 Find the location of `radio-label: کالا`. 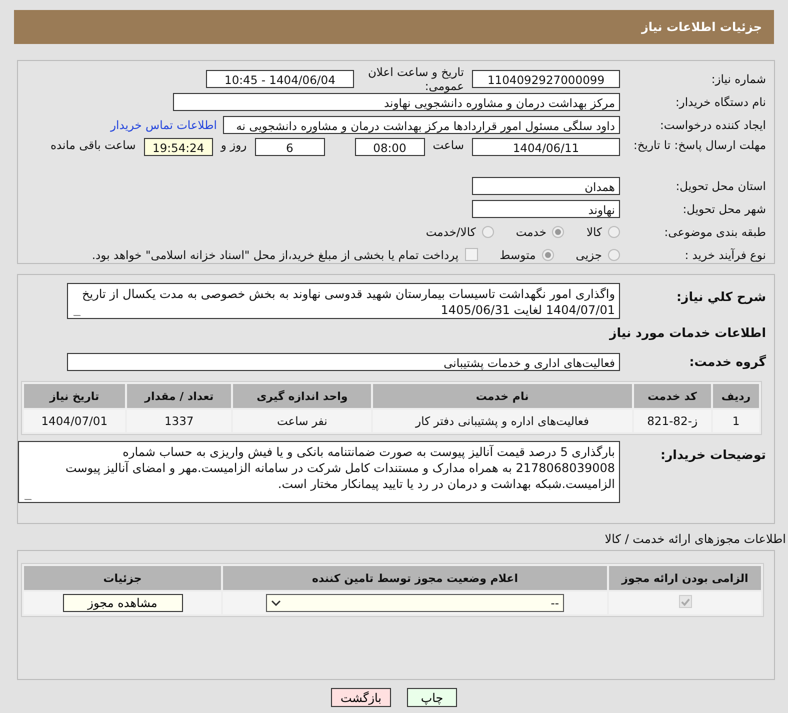

radio-label: کالا is located at coordinates (594, 231).